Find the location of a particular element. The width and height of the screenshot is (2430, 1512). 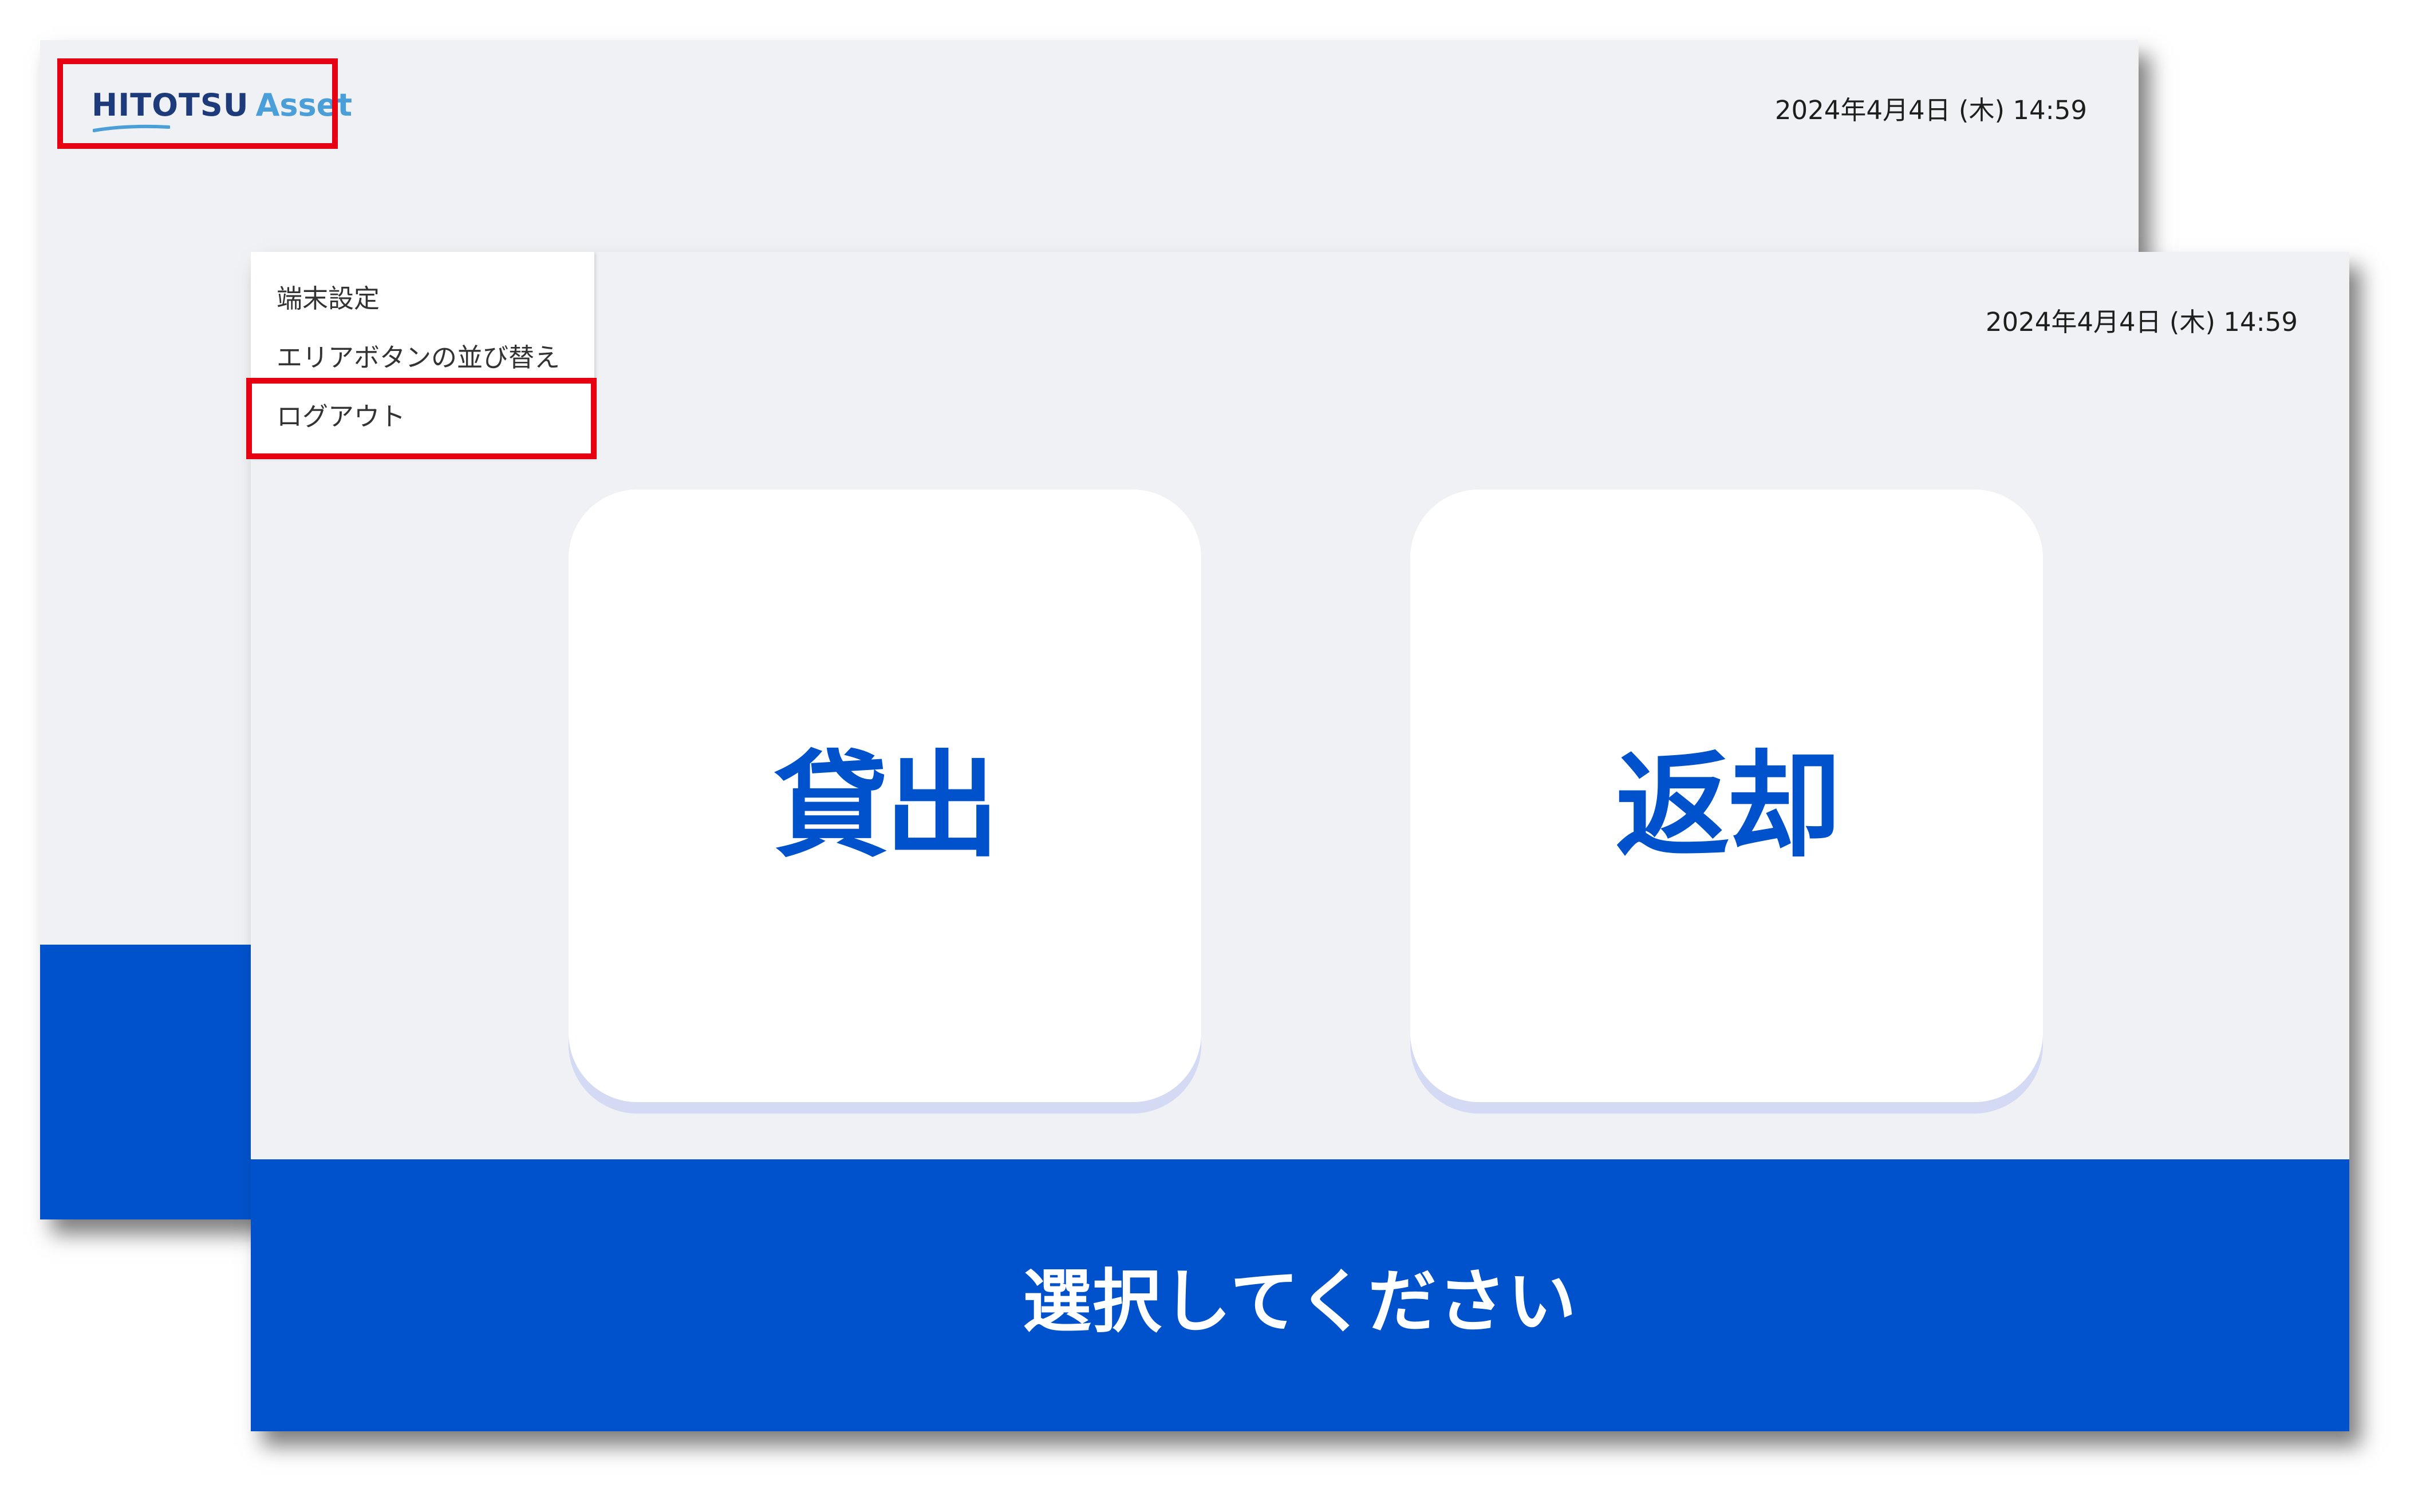

return-button-label: 返却 is located at coordinates (1728, 806).